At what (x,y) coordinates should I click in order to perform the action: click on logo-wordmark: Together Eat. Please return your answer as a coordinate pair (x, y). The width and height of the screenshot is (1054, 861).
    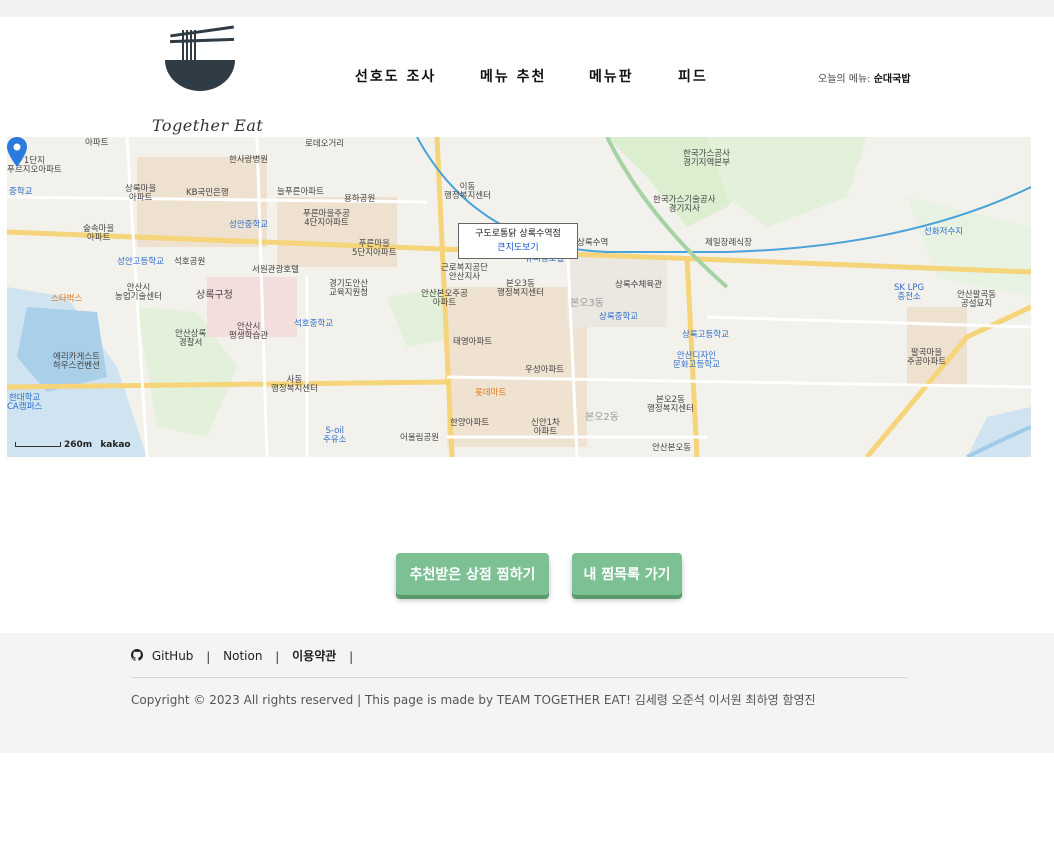
    Looking at the image, I should click on (208, 125).